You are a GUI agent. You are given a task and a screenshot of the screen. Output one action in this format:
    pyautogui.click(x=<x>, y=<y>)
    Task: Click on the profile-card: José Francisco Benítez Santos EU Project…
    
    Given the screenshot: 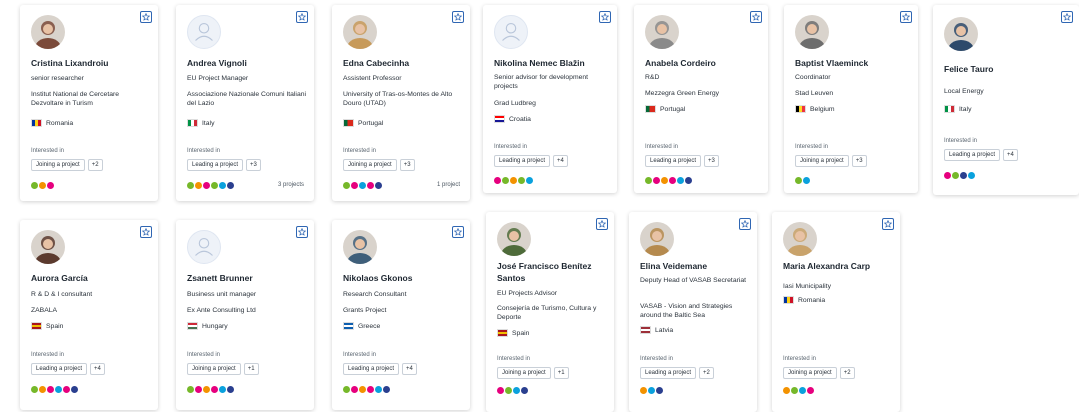 What is the action you would take?
    pyautogui.click(x=550, y=312)
    